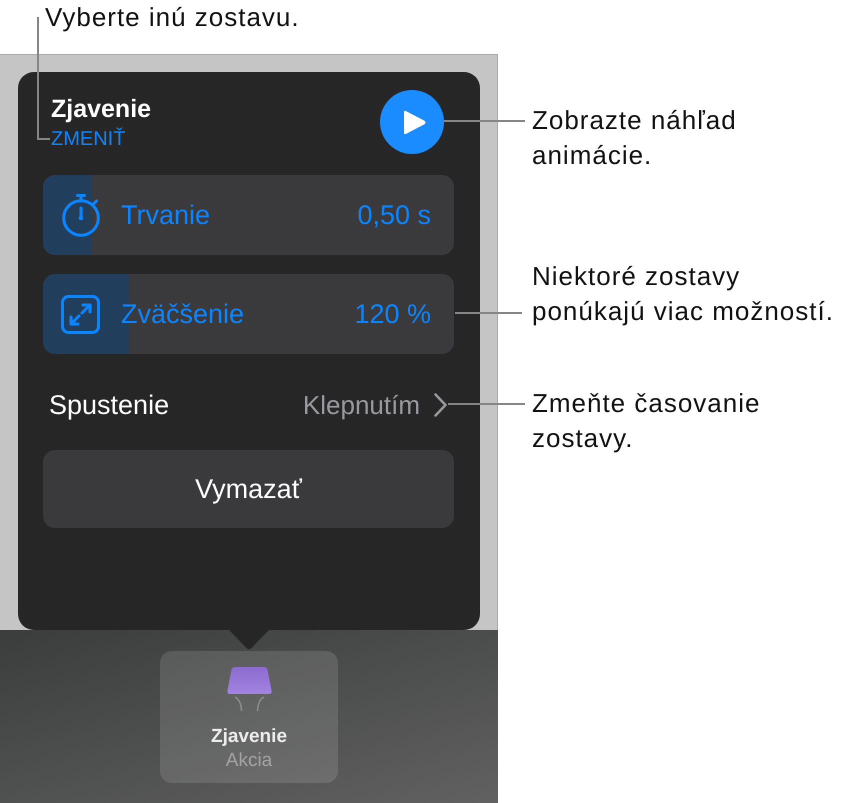 The width and height of the screenshot is (851, 803). Describe the element at coordinates (488, 313) in the screenshot. I see `leader-line` at that location.